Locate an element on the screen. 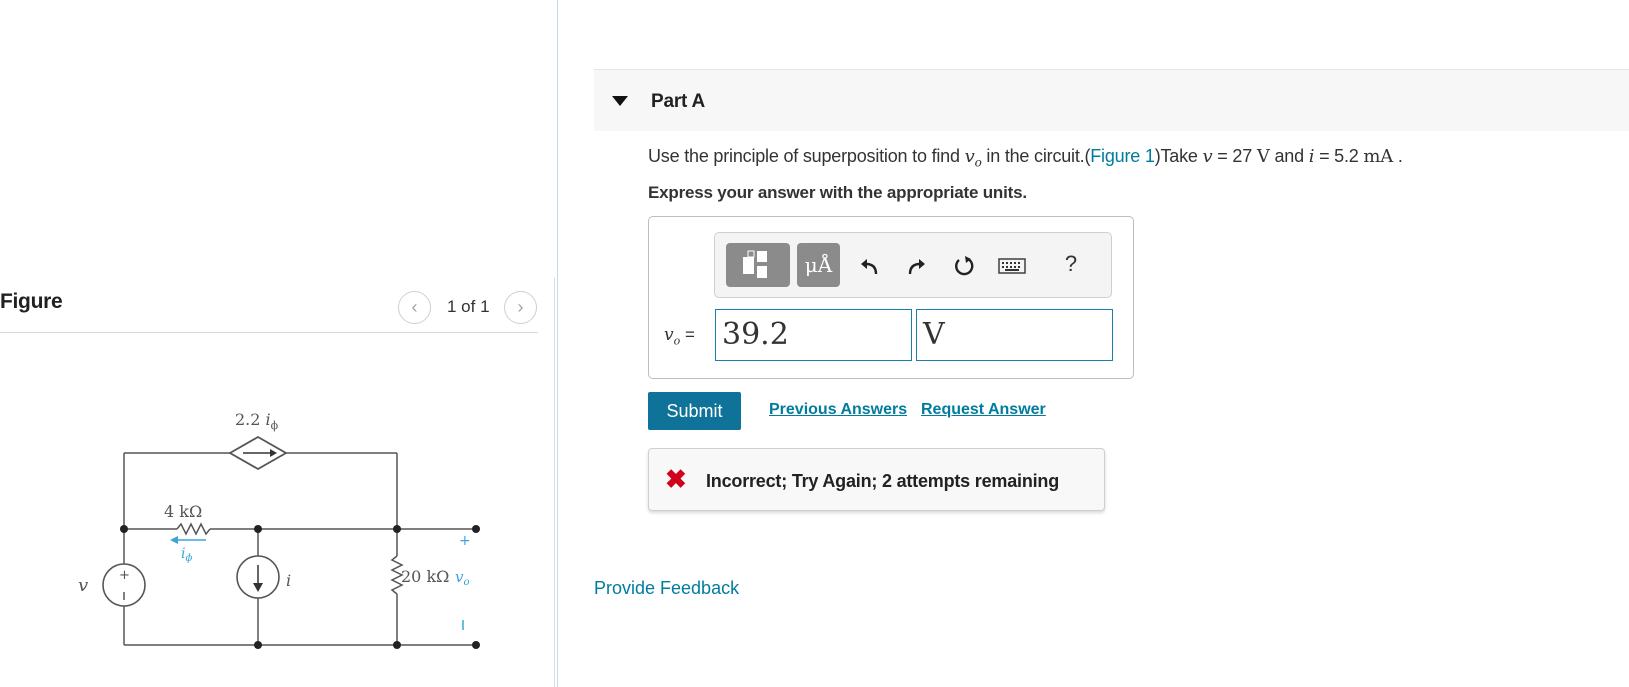 The image size is (1629, 687). part-header: Part A is located at coordinates (1111, 100).